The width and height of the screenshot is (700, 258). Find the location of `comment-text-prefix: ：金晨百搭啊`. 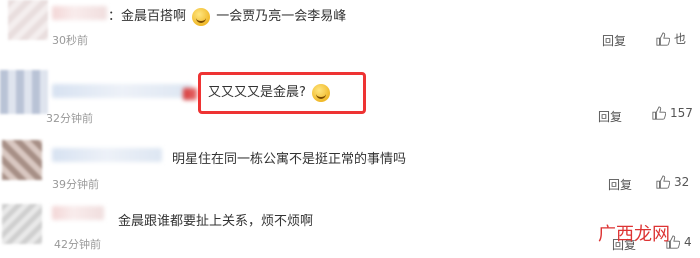

comment-text-prefix: ：金晨百搭啊 is located at coordinates (147, 16).